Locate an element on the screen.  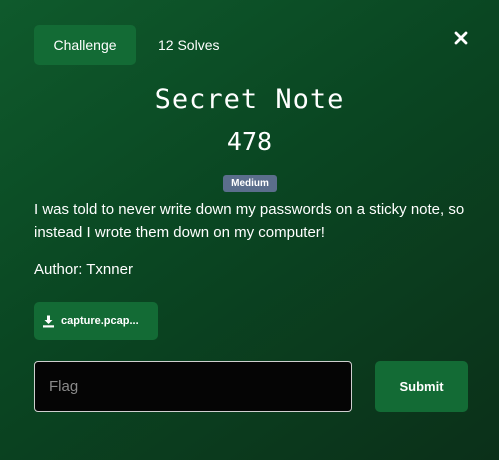
download-icon is located at coordinates (49, 321).